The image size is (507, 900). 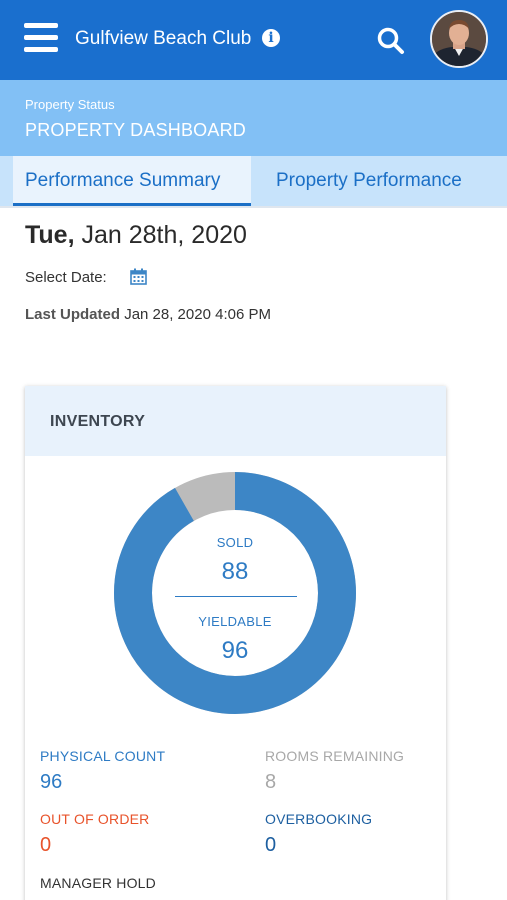 I want to click on info-icon: i, so click(x=271, y=38).